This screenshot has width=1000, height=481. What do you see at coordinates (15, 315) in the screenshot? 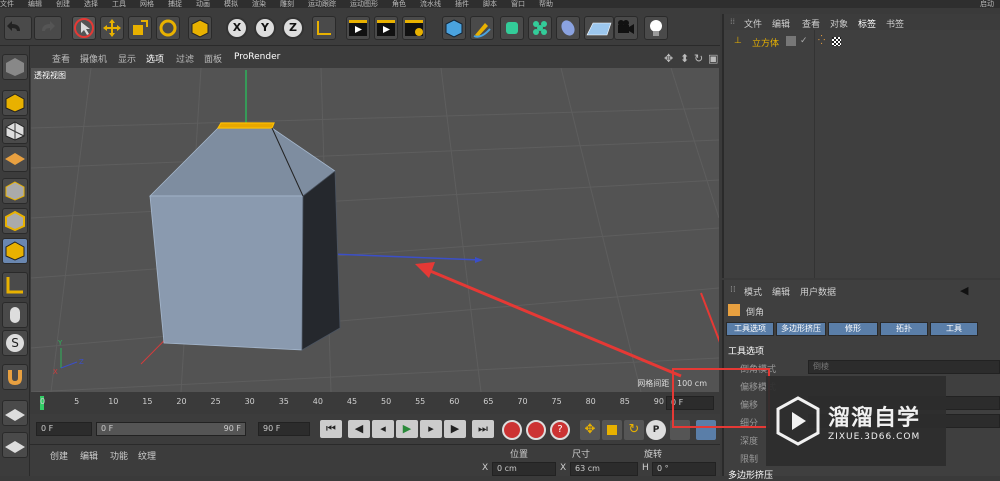
I see `tweak-mode-button` at bounding box center [15, 315].